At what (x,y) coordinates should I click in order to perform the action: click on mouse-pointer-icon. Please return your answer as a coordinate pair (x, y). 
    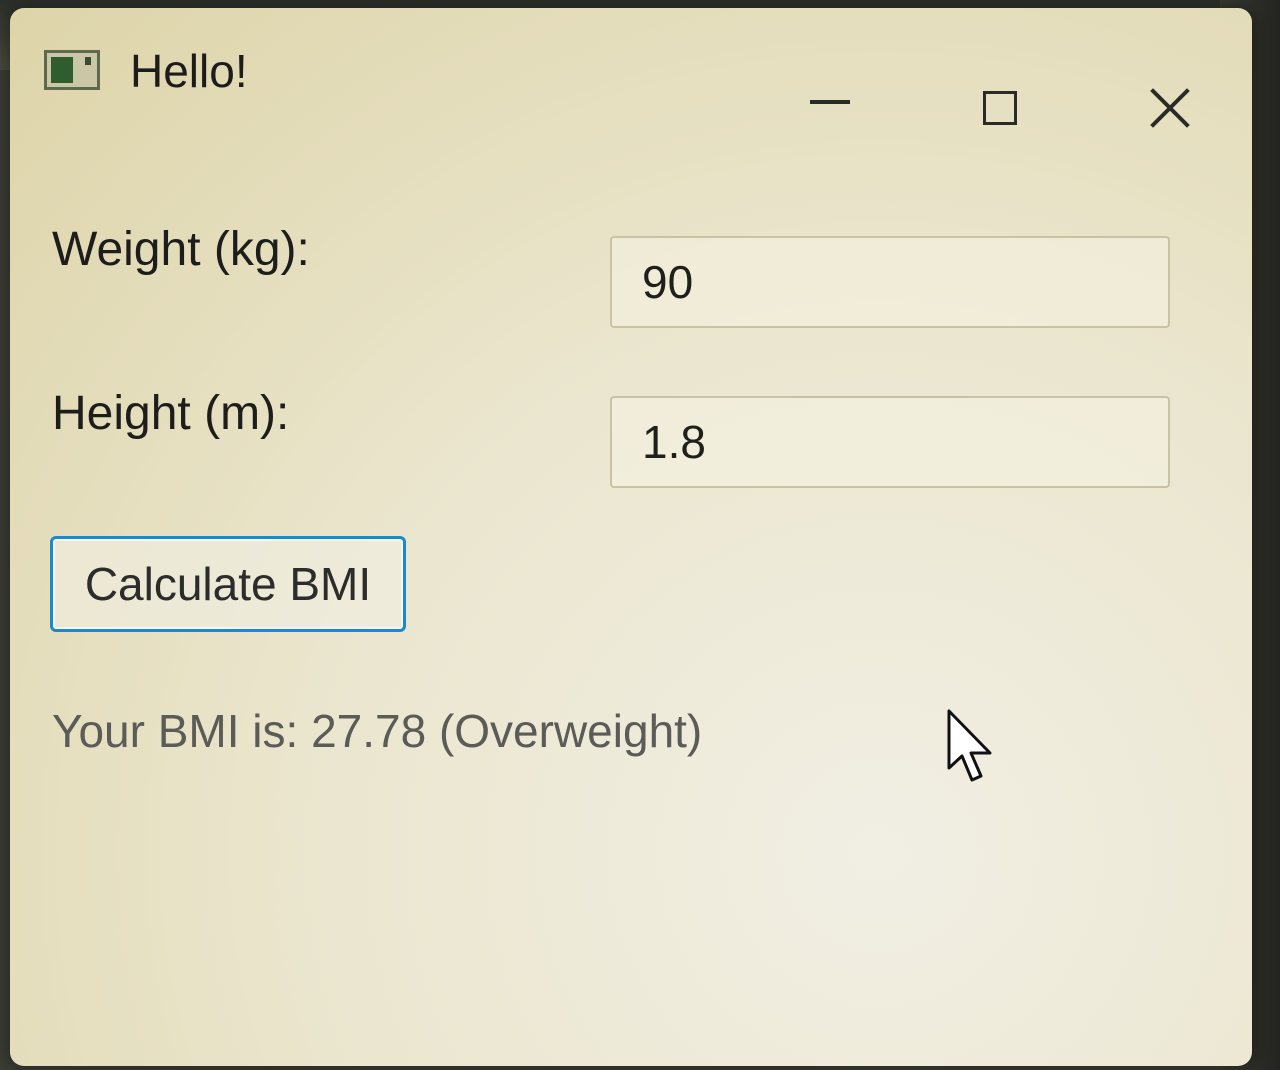
    Looking at the image, I should click on (969, 745).